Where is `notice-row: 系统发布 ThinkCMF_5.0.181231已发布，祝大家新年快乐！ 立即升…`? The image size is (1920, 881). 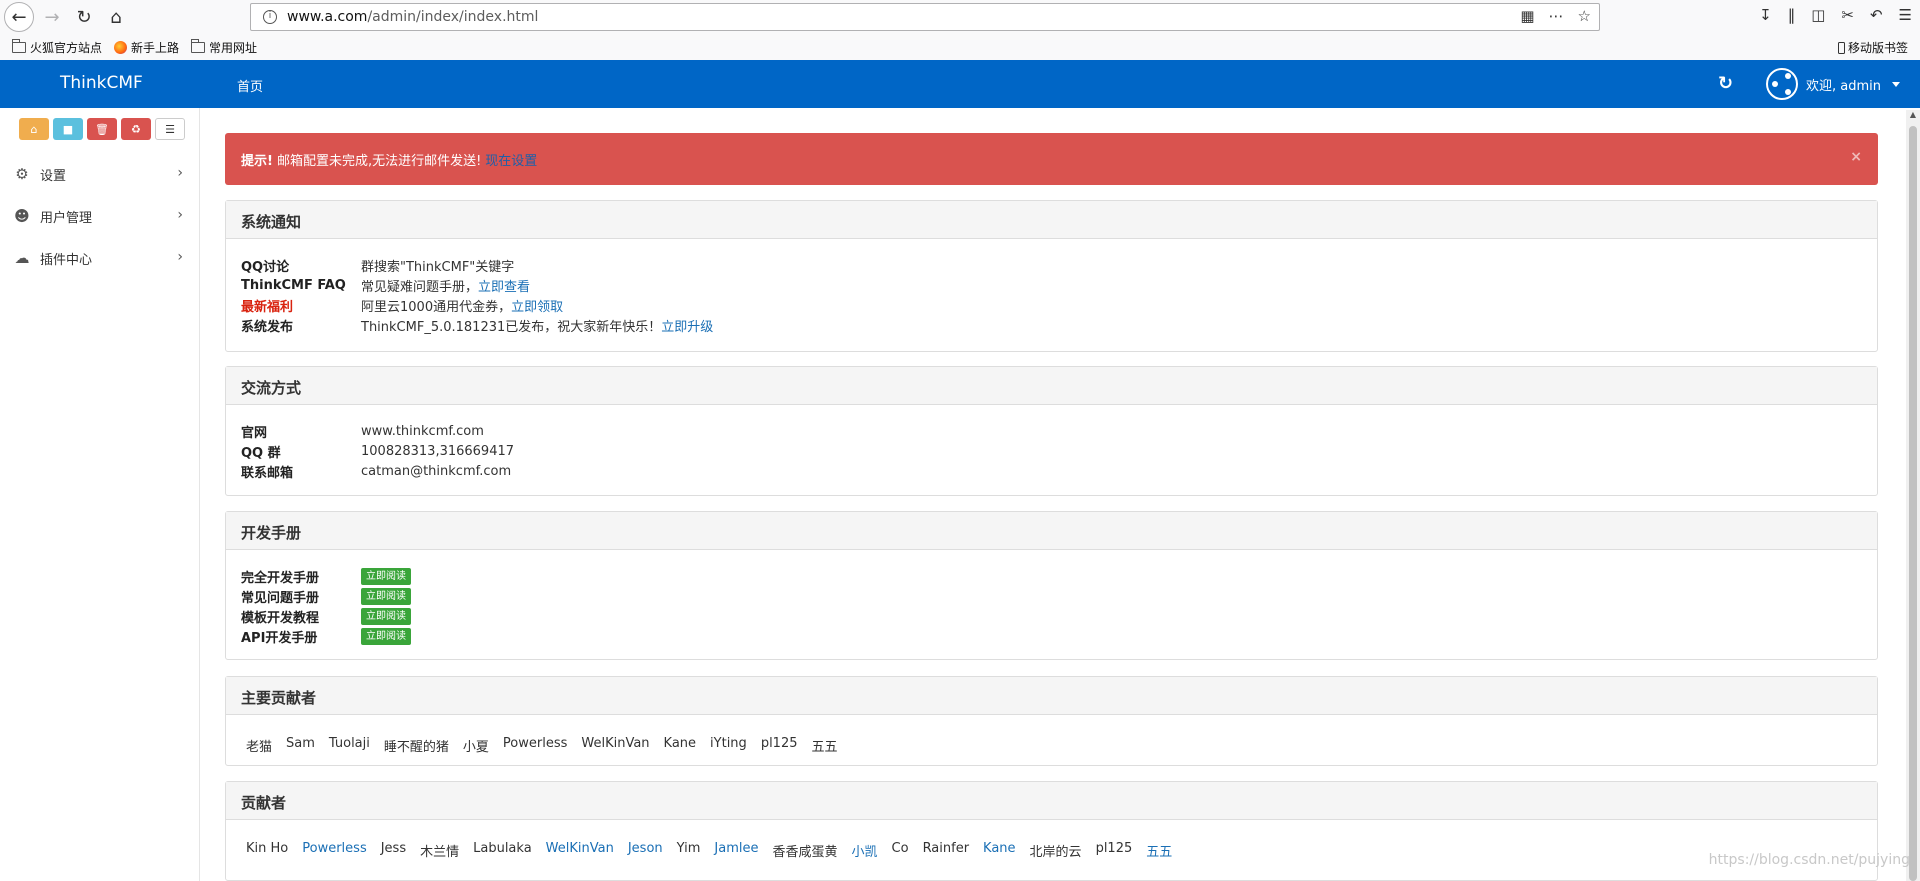
notice-row: 系统发布 ThinkCMF_5.0.181231已发布，祝大家新年快乐！ 立即升… is located at coordinates (1051, 325).